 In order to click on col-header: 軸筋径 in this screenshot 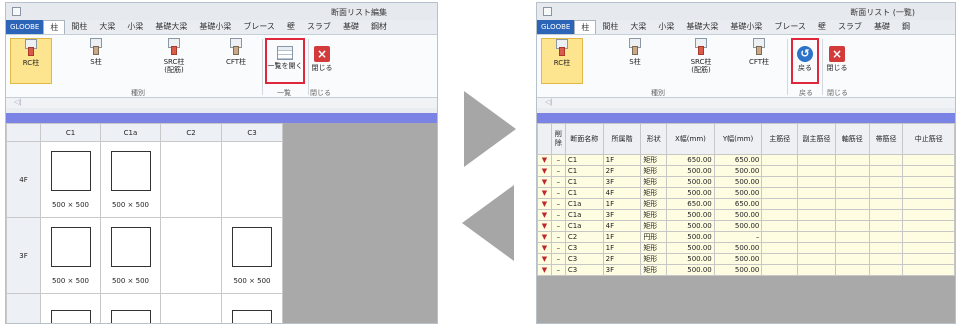, I will do `click(852, 139)`.